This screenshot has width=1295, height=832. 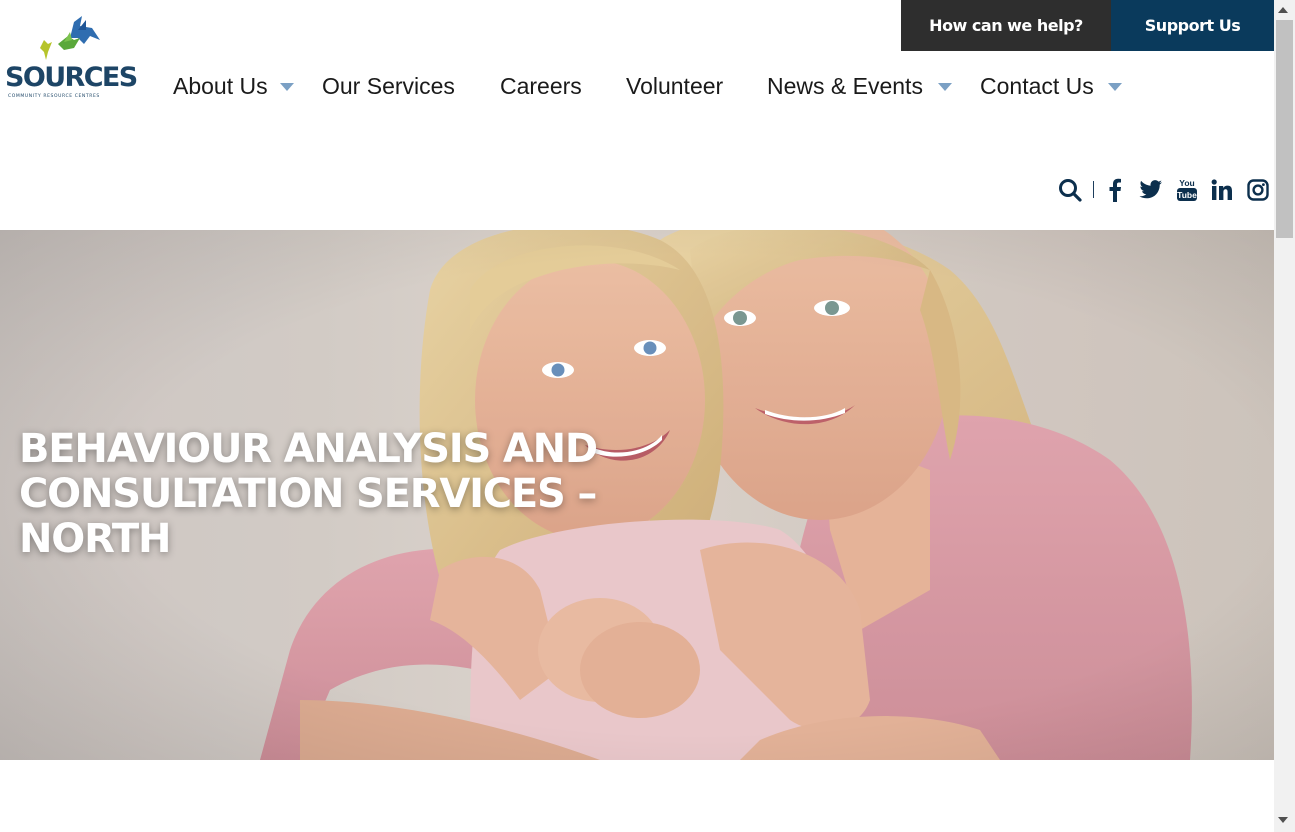 I want to click on svg-text: Tube, so click(x=1187, y=195).